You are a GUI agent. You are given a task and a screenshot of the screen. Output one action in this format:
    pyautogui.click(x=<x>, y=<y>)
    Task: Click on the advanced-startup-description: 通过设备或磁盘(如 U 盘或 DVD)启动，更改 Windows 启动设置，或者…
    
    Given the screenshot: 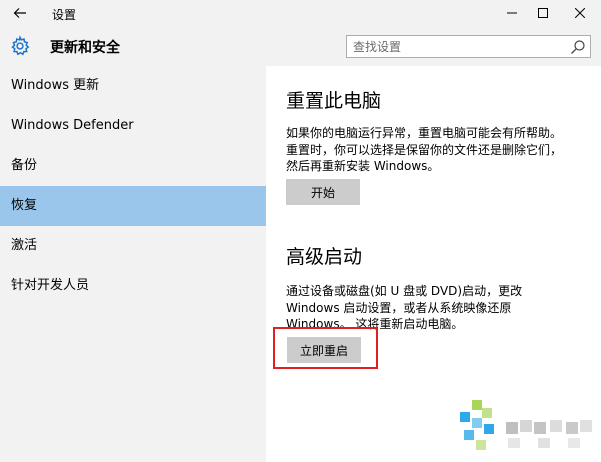 What is the action you would take?
    pyautogui.click(x=436, y=308)
    